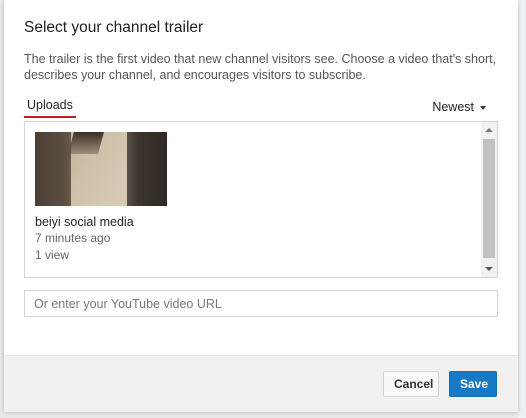 The height and width of the screenshot is (418, 526). What do you see at coordinates (52, 255) in the screenshot?
I see `video-views: 1 view` at bounding box center [52, 255].